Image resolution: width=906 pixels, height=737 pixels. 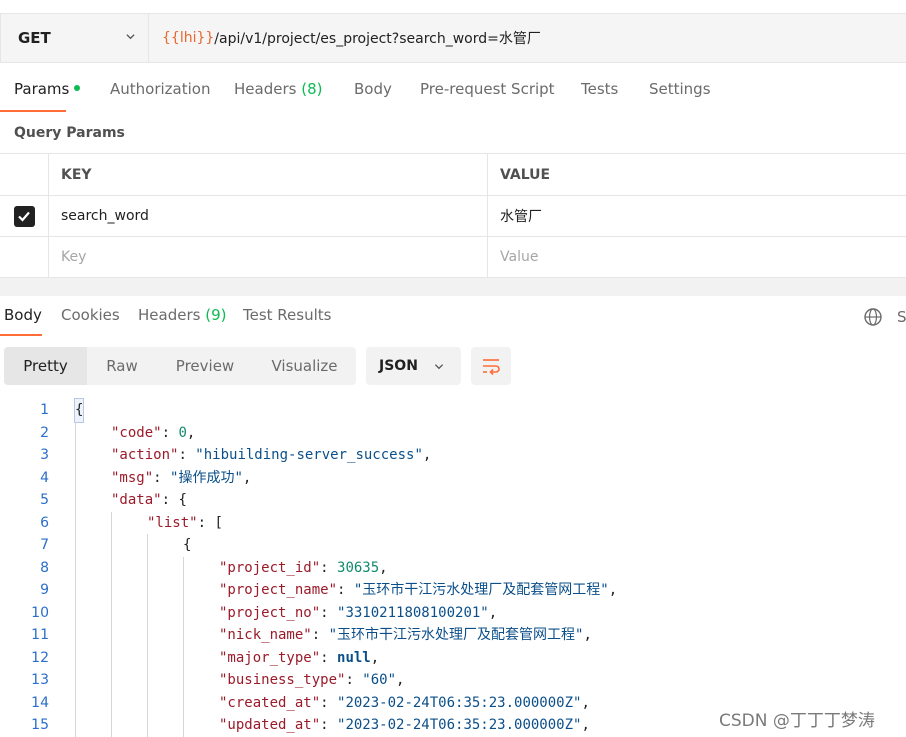 What do you see at coordinates (90, 315) in the screenshot?
I see `tab-cookies: Cookies` at bounding box center [90, 315].